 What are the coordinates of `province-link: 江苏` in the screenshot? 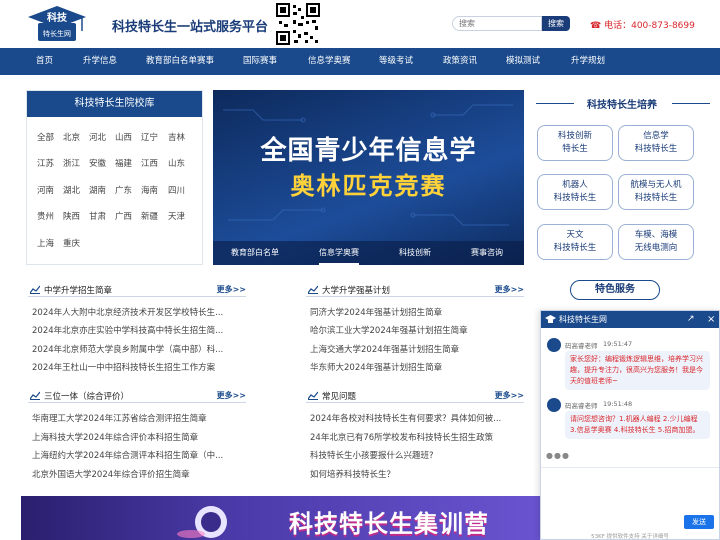 It's located at (45, 163).